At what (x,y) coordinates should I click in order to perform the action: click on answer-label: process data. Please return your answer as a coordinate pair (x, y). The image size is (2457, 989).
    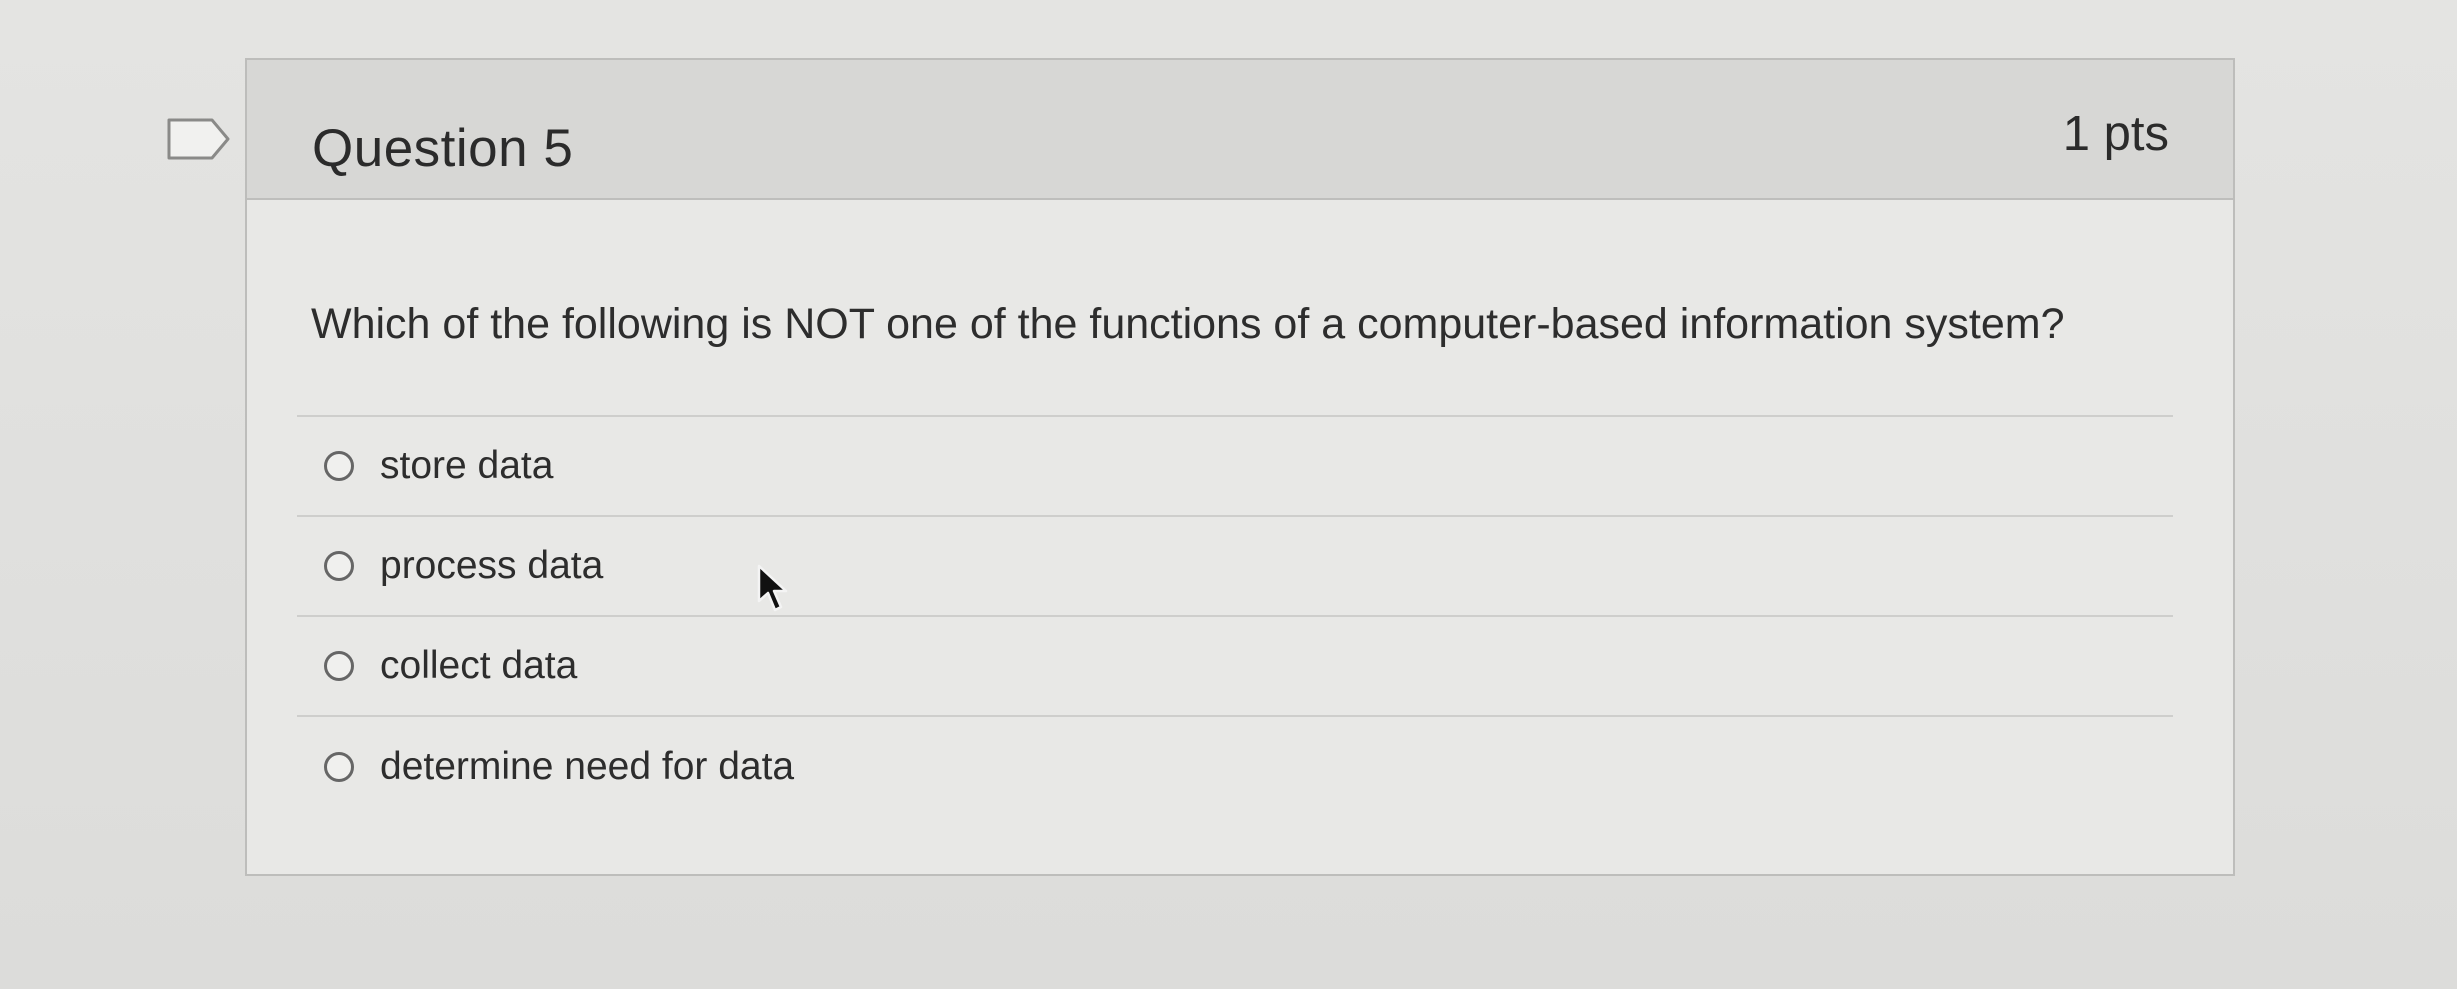
    Looking at the image, I should click on (491, 566).